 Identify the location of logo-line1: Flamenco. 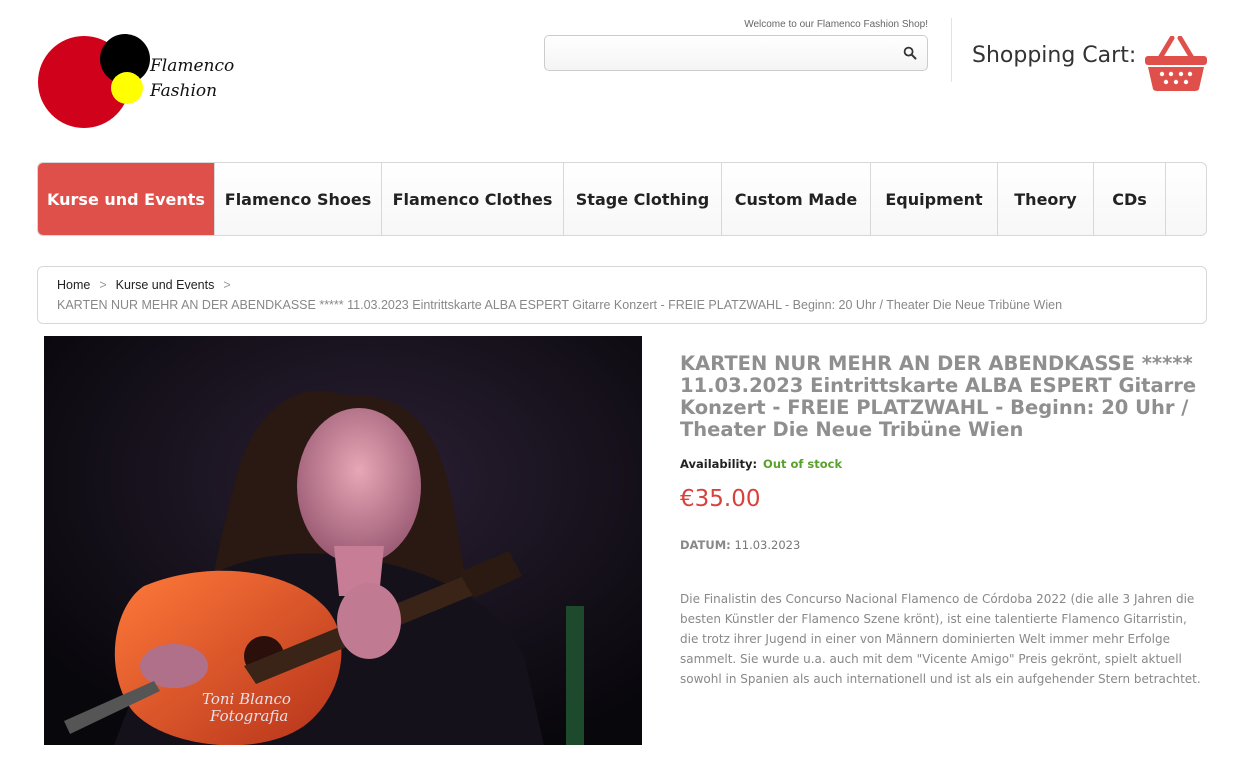
(192, 66).